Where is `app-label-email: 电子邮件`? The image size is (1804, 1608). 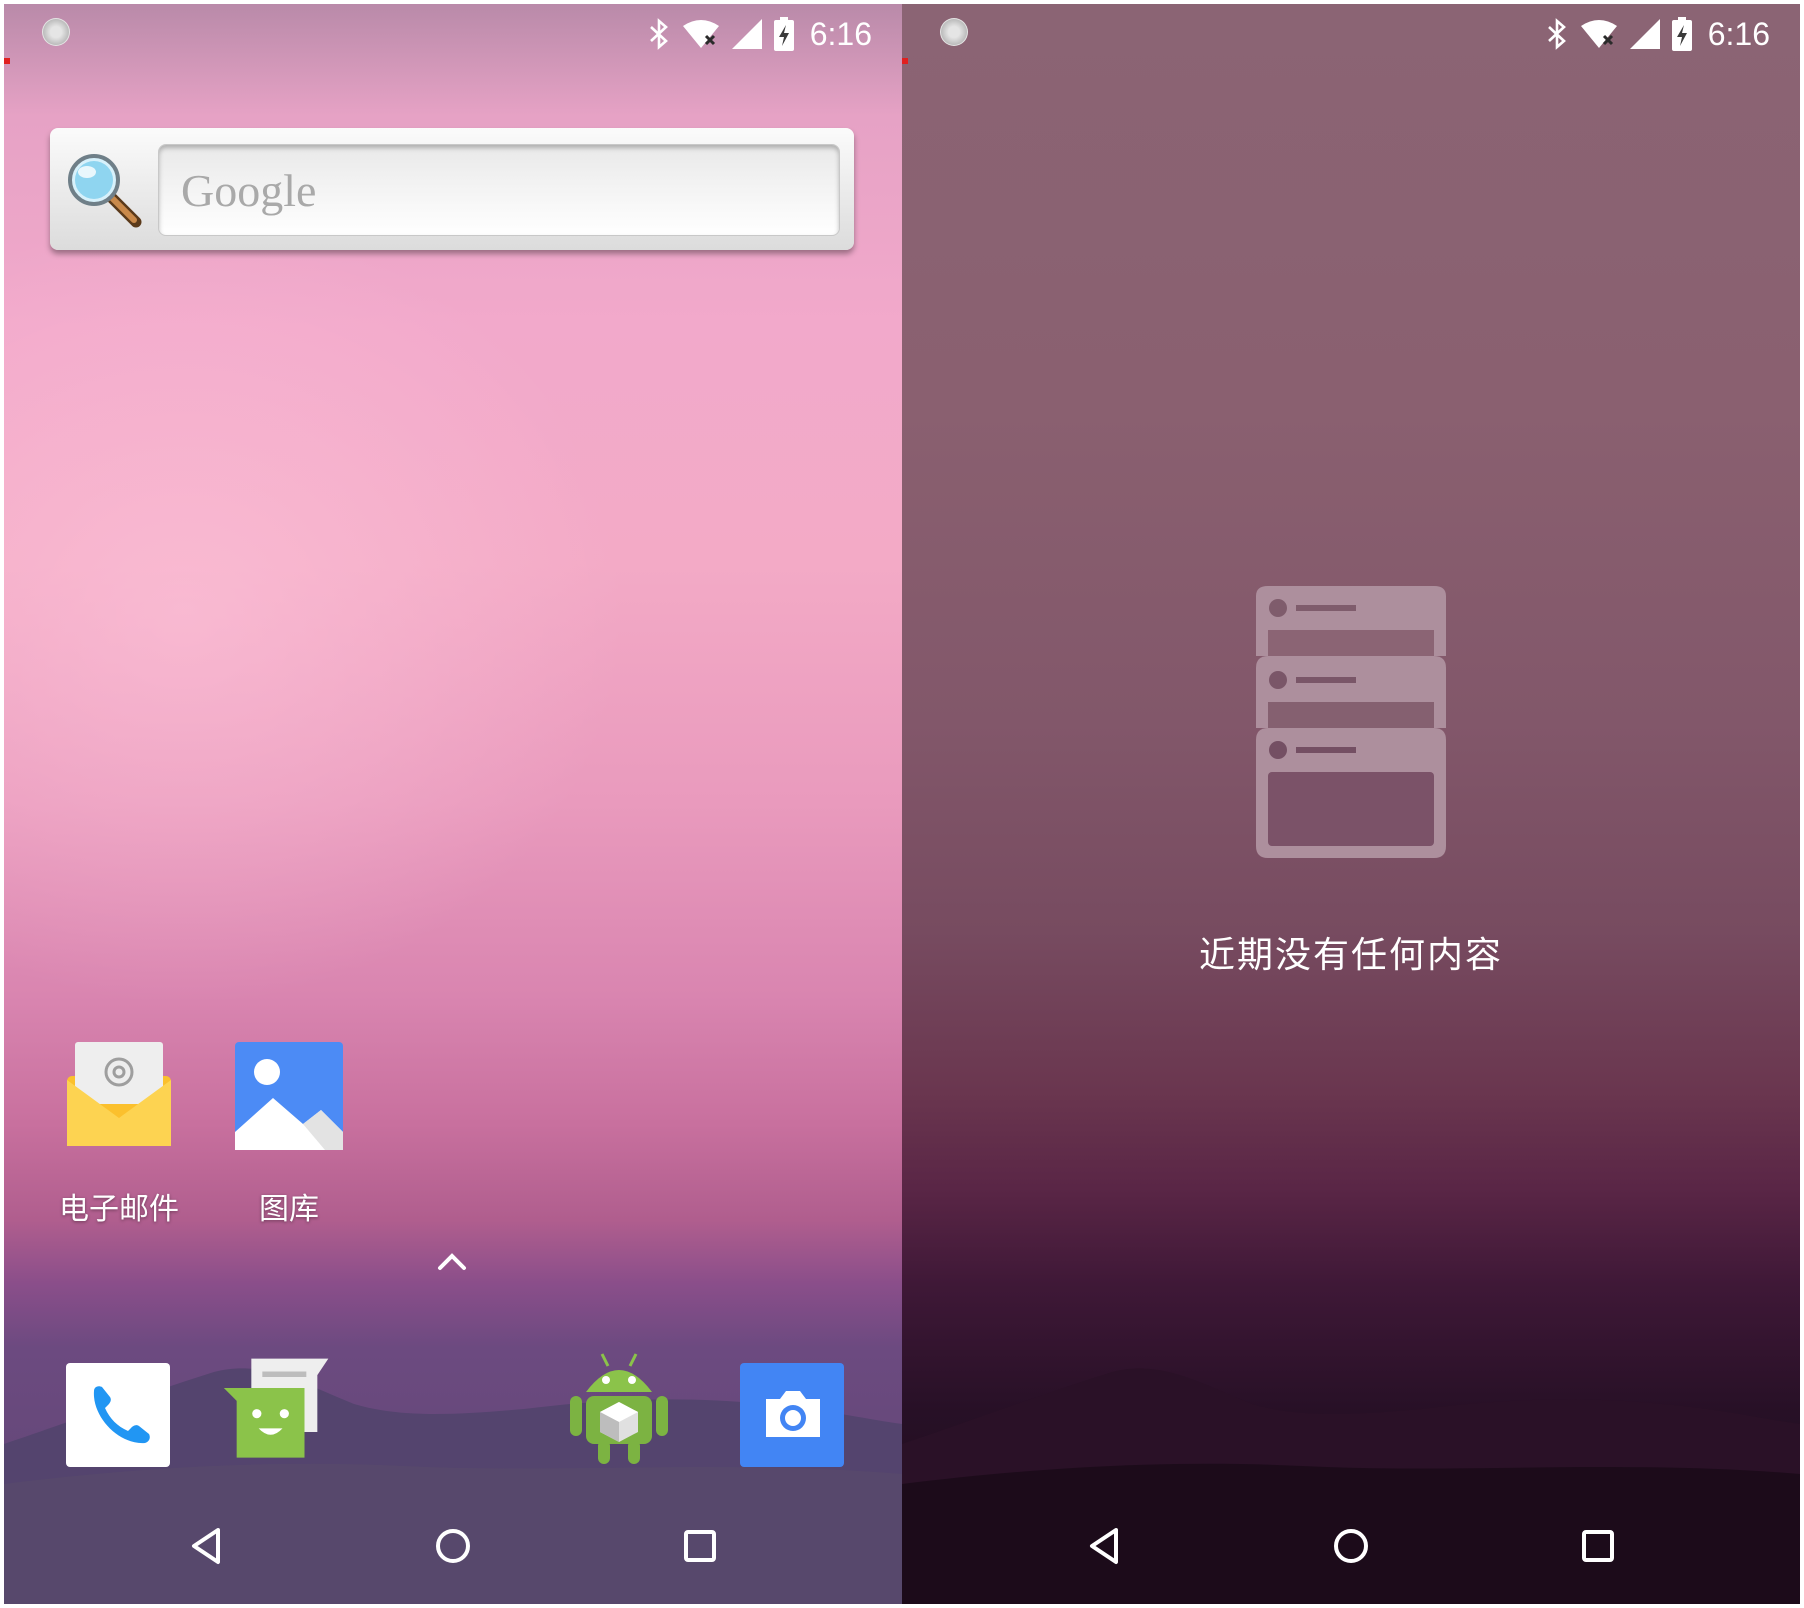 app-label-email: 电子邮件 is located at coordinates (119, 1209).